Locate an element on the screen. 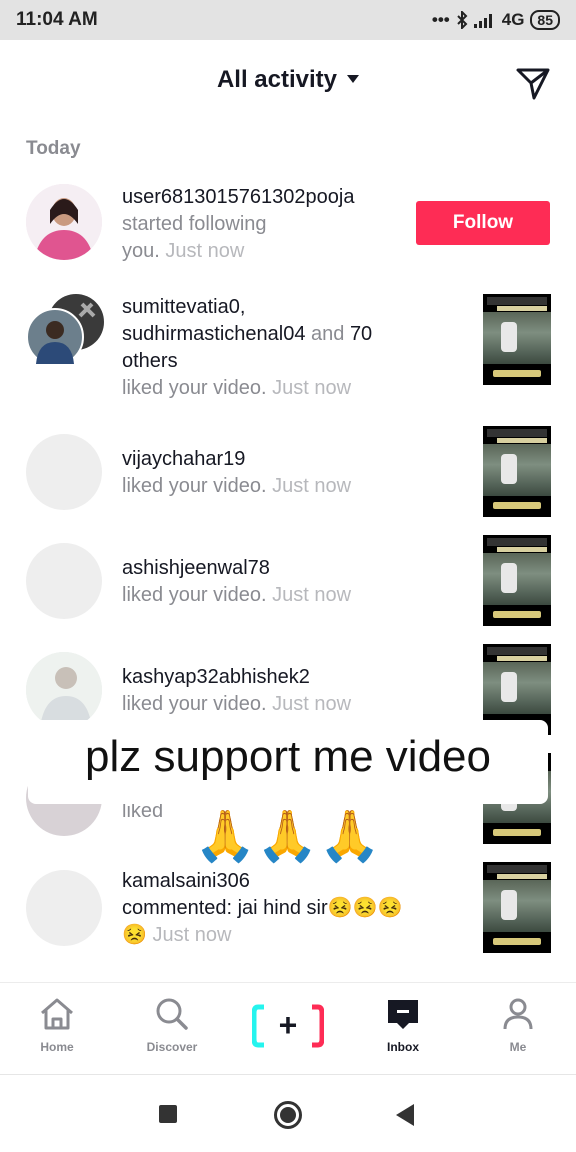  activity-action-cont: you. is located at coordinates (141, 251).